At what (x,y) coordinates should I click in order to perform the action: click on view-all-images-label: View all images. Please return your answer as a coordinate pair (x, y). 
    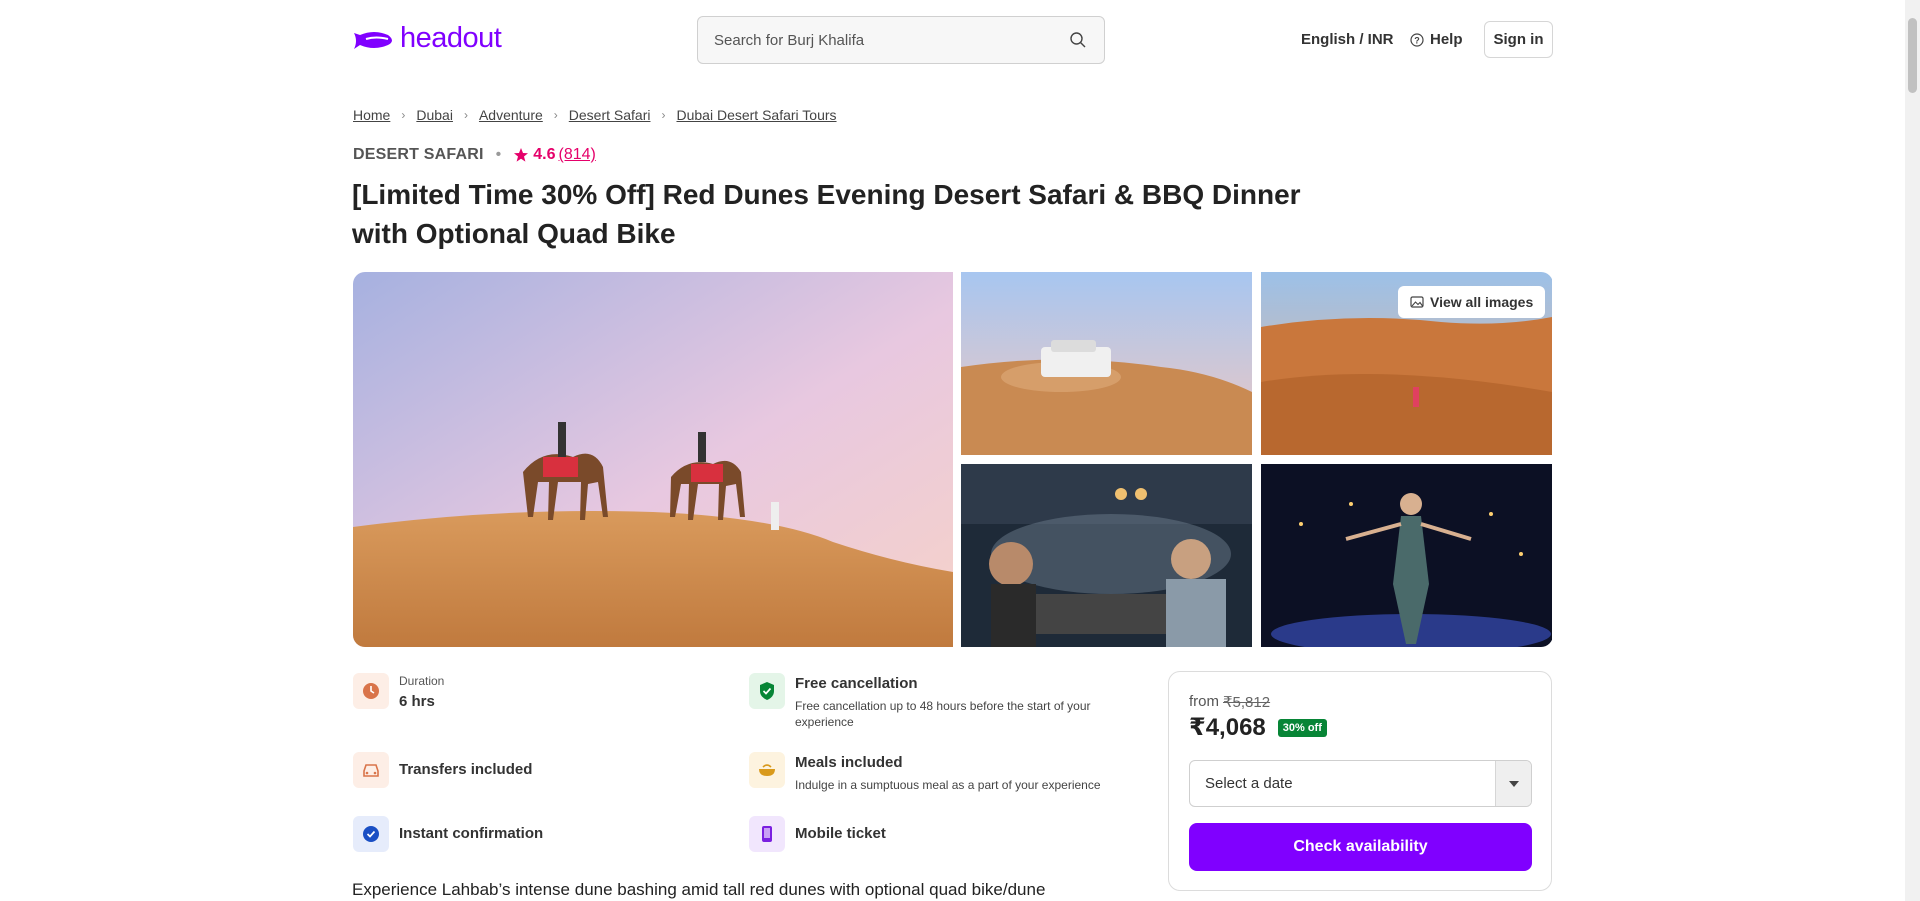
    Looking at the image, I should click on (1482, 302).